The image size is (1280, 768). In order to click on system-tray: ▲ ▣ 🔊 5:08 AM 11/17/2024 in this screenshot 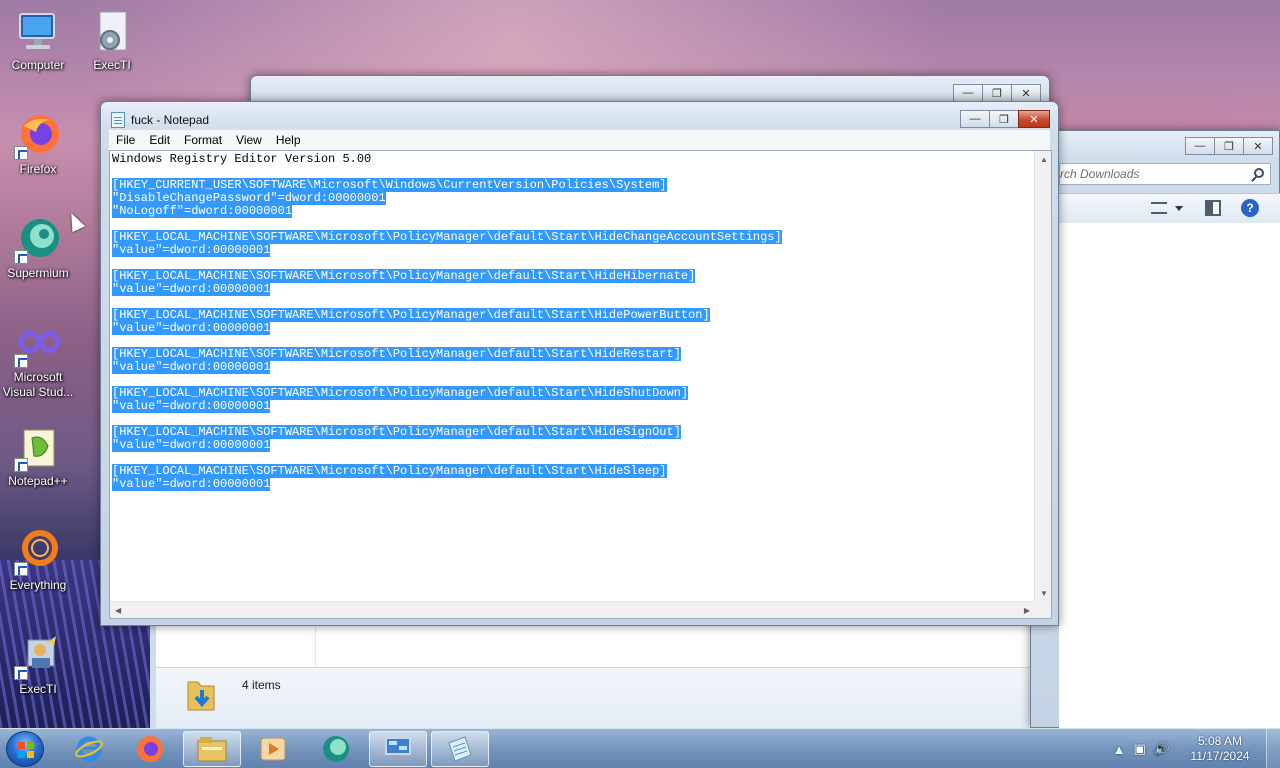, I will do `click(1194, 748)`.